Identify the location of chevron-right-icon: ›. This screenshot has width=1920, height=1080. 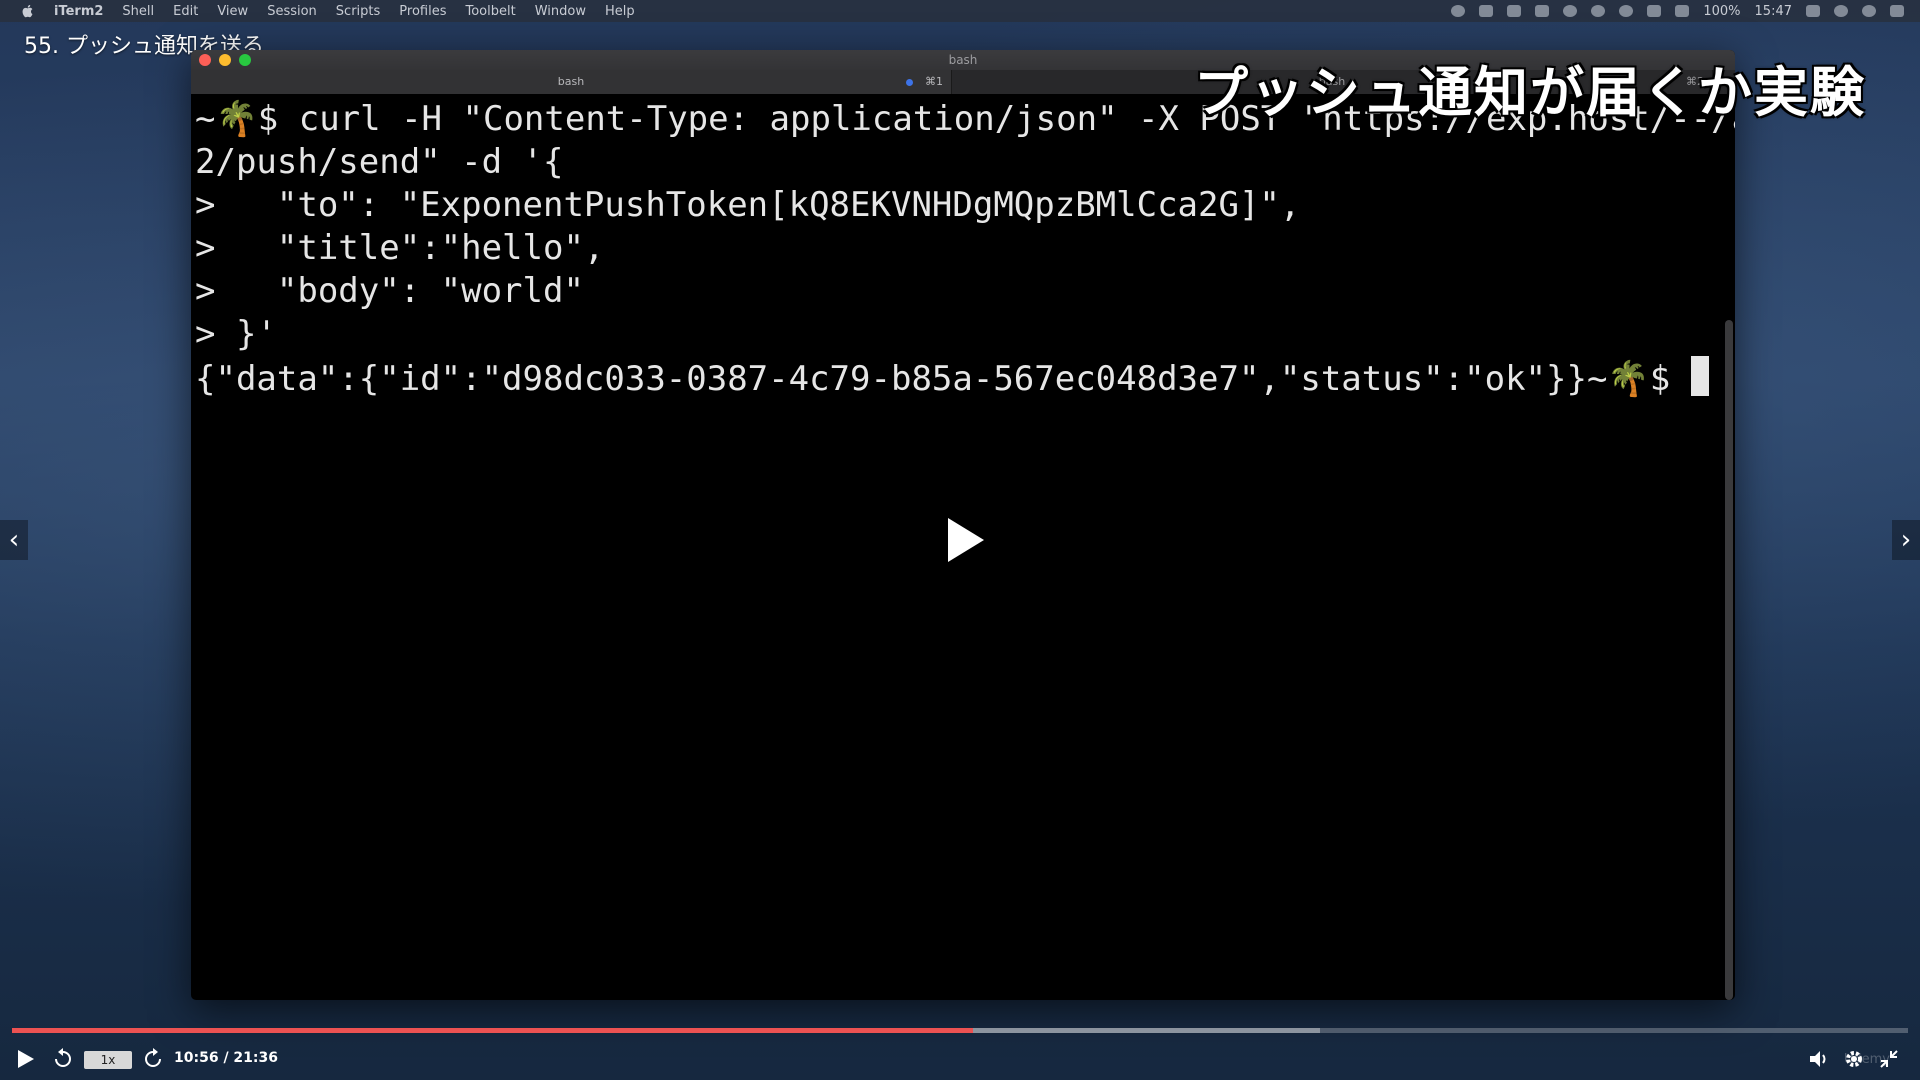
(1906, 540).